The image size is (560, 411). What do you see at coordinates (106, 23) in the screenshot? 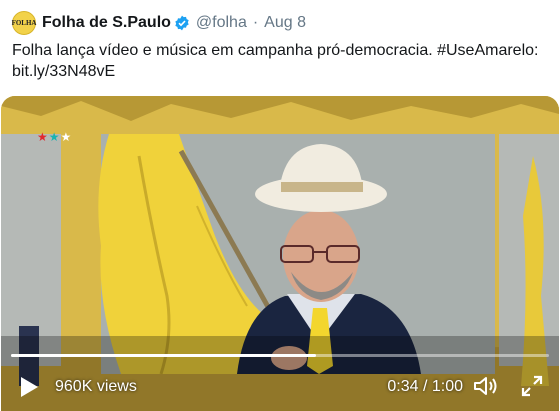
I see `display-name: Folha de S.Paulo` at bounding box center [106, 23].